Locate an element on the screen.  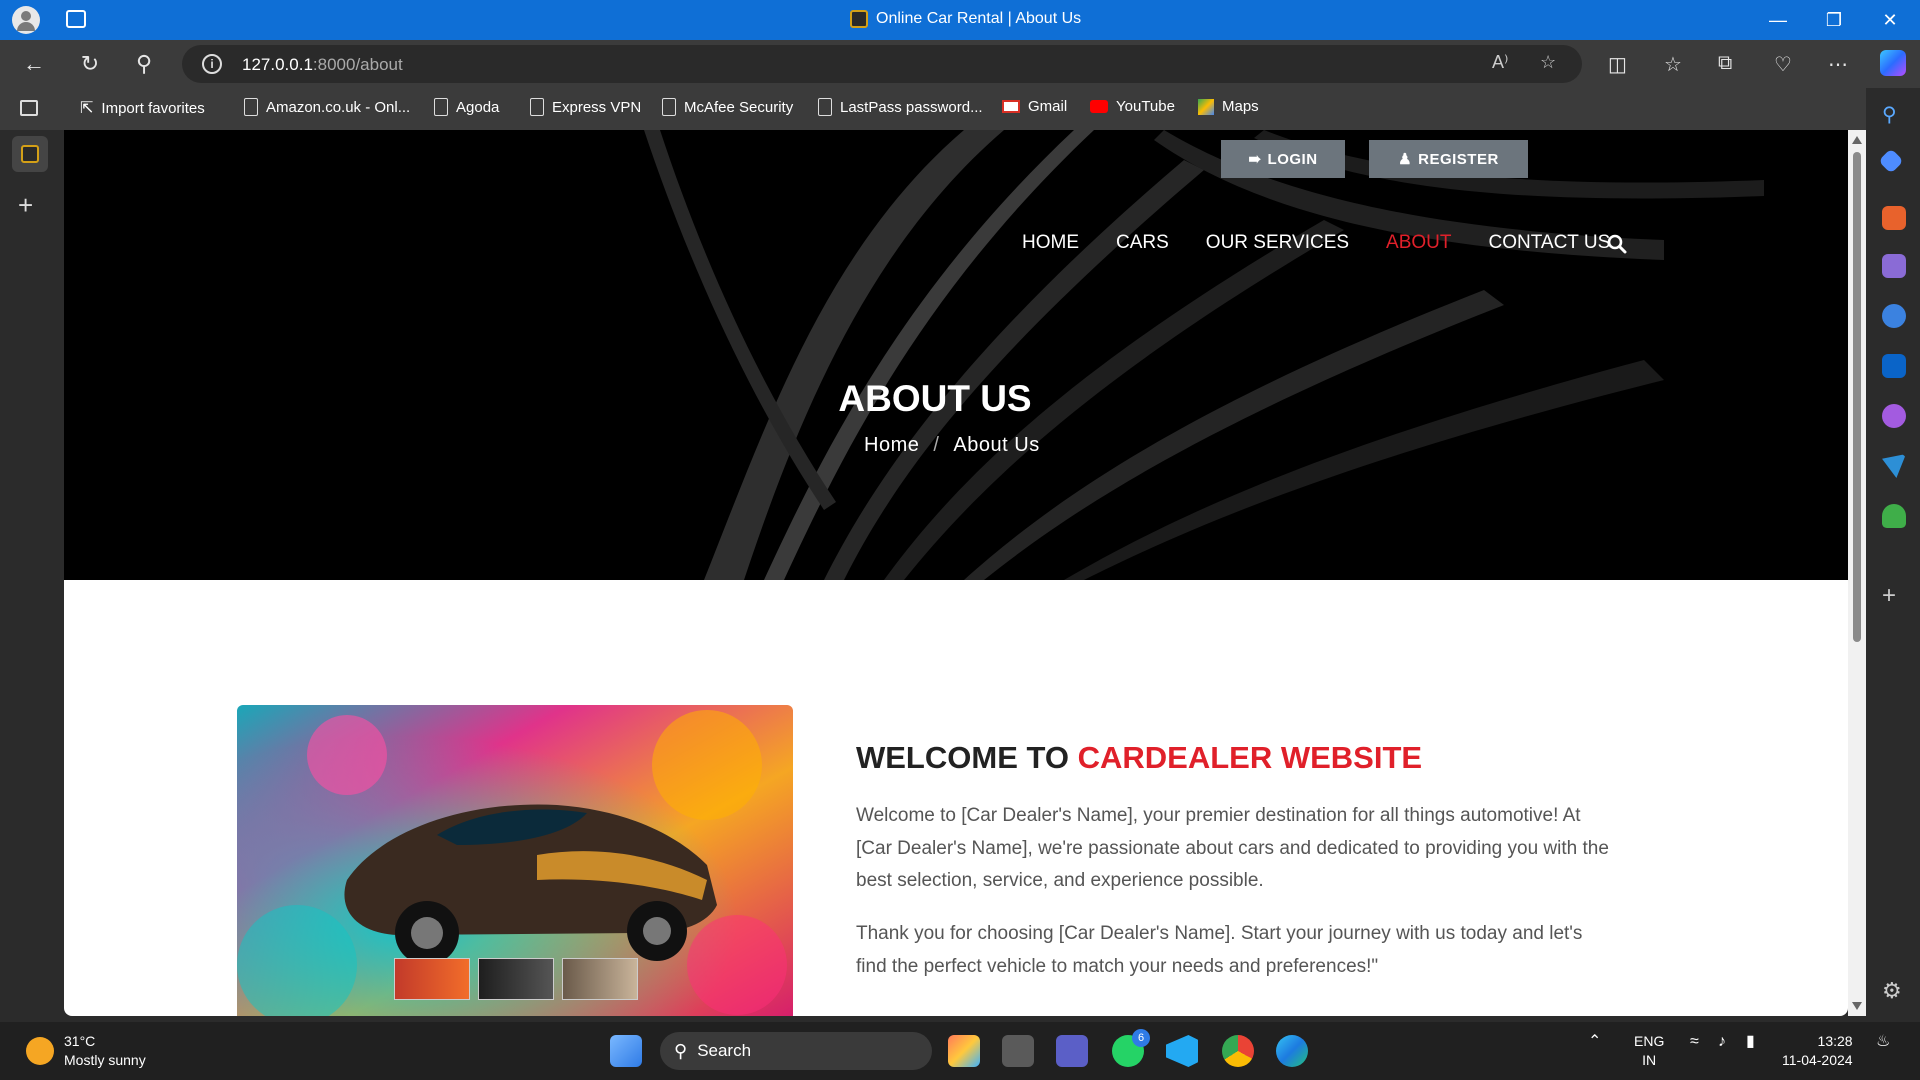
favorites-icon: ☆ is located at coordinates (1673, 64).